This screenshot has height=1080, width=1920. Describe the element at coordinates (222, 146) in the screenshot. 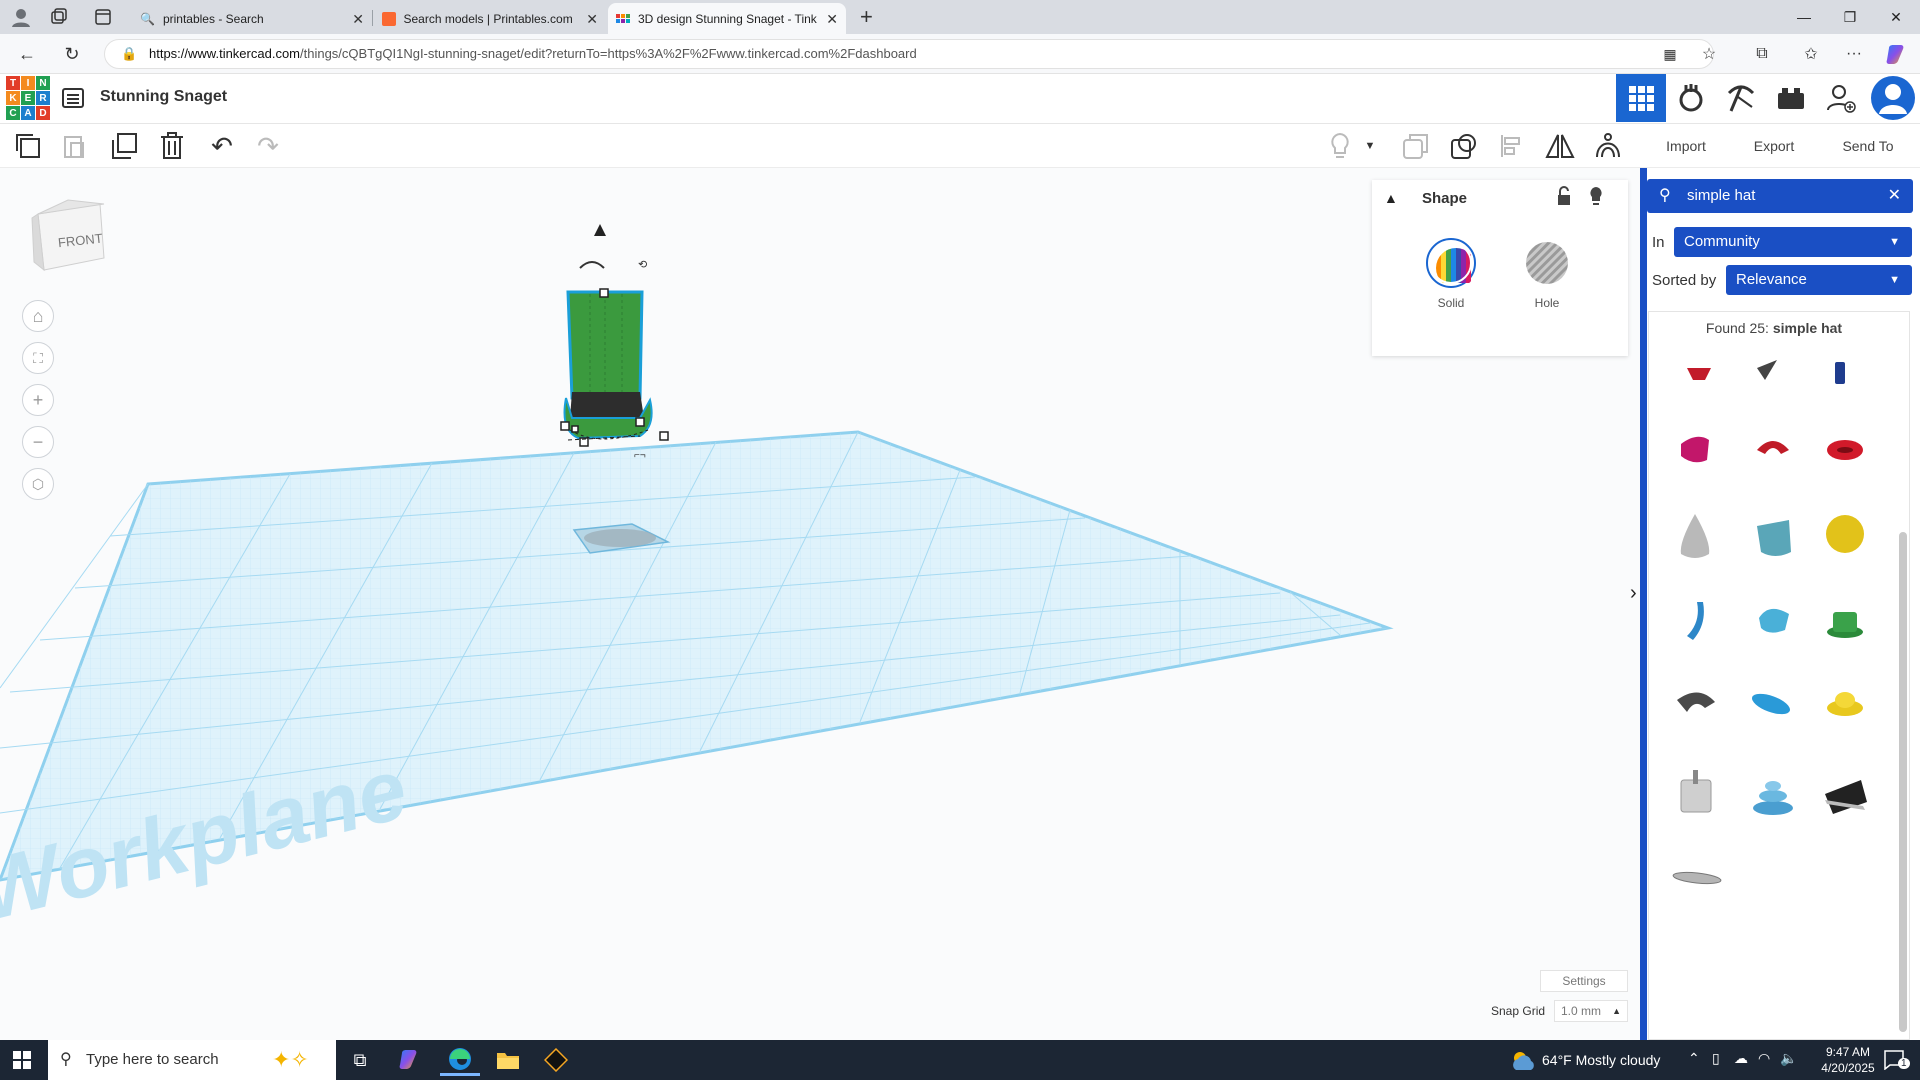

I see `undo-icon: ↶` at that location.